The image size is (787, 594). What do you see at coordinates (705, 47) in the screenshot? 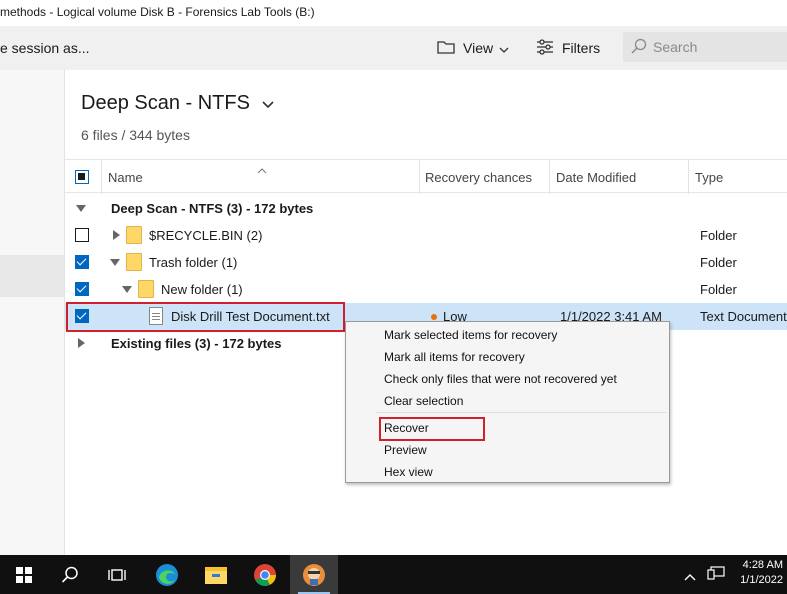
I see `search-input: Search` at bounding box center [705, 47].